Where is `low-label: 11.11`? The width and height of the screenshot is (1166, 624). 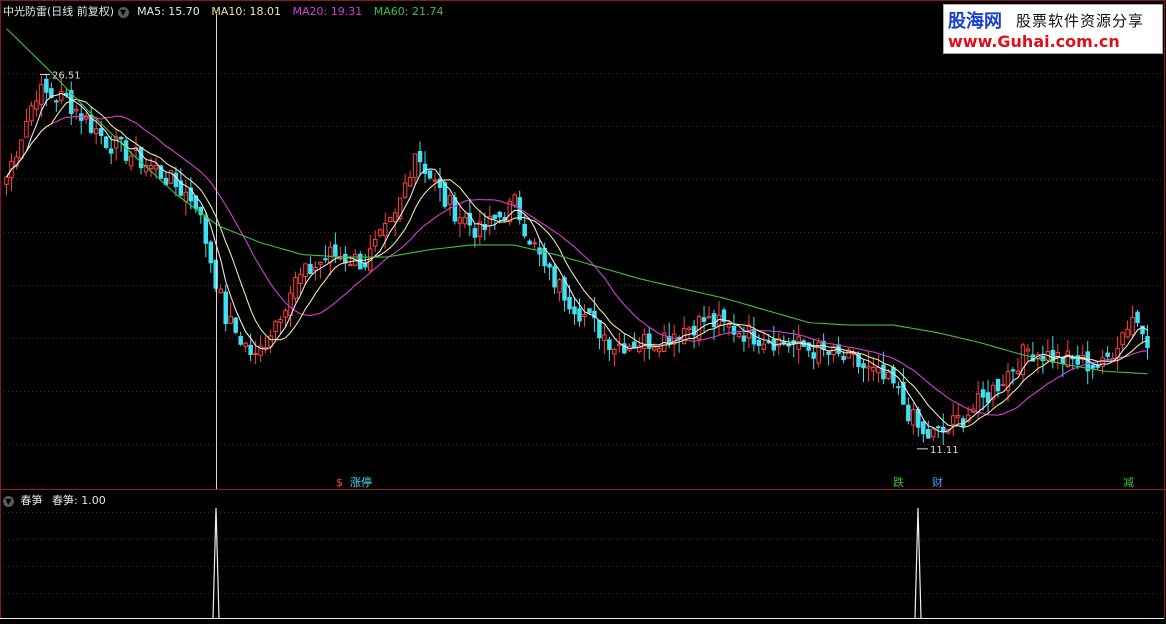
low-label: 11.11 is located at coordinates (944, 450).